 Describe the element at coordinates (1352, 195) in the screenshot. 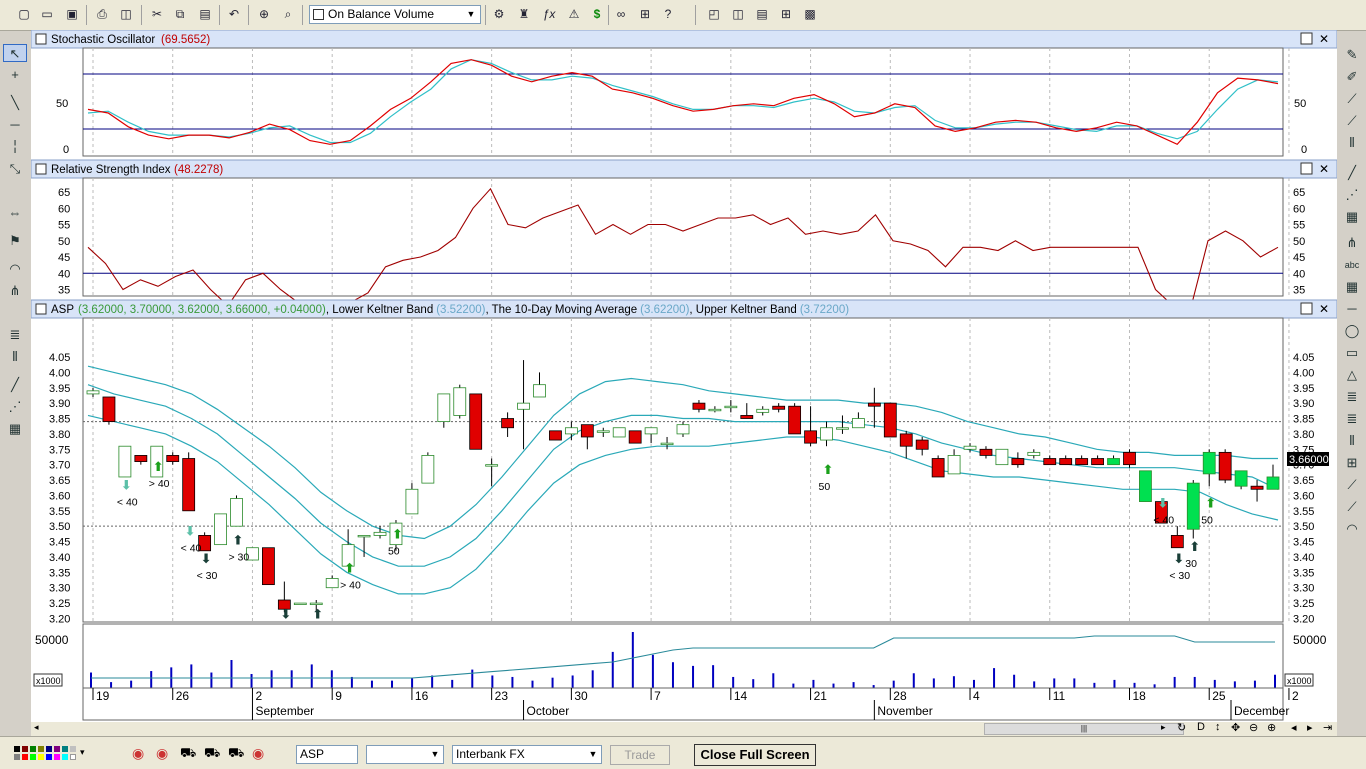

I see `fan-icon: ⋰` at that location.